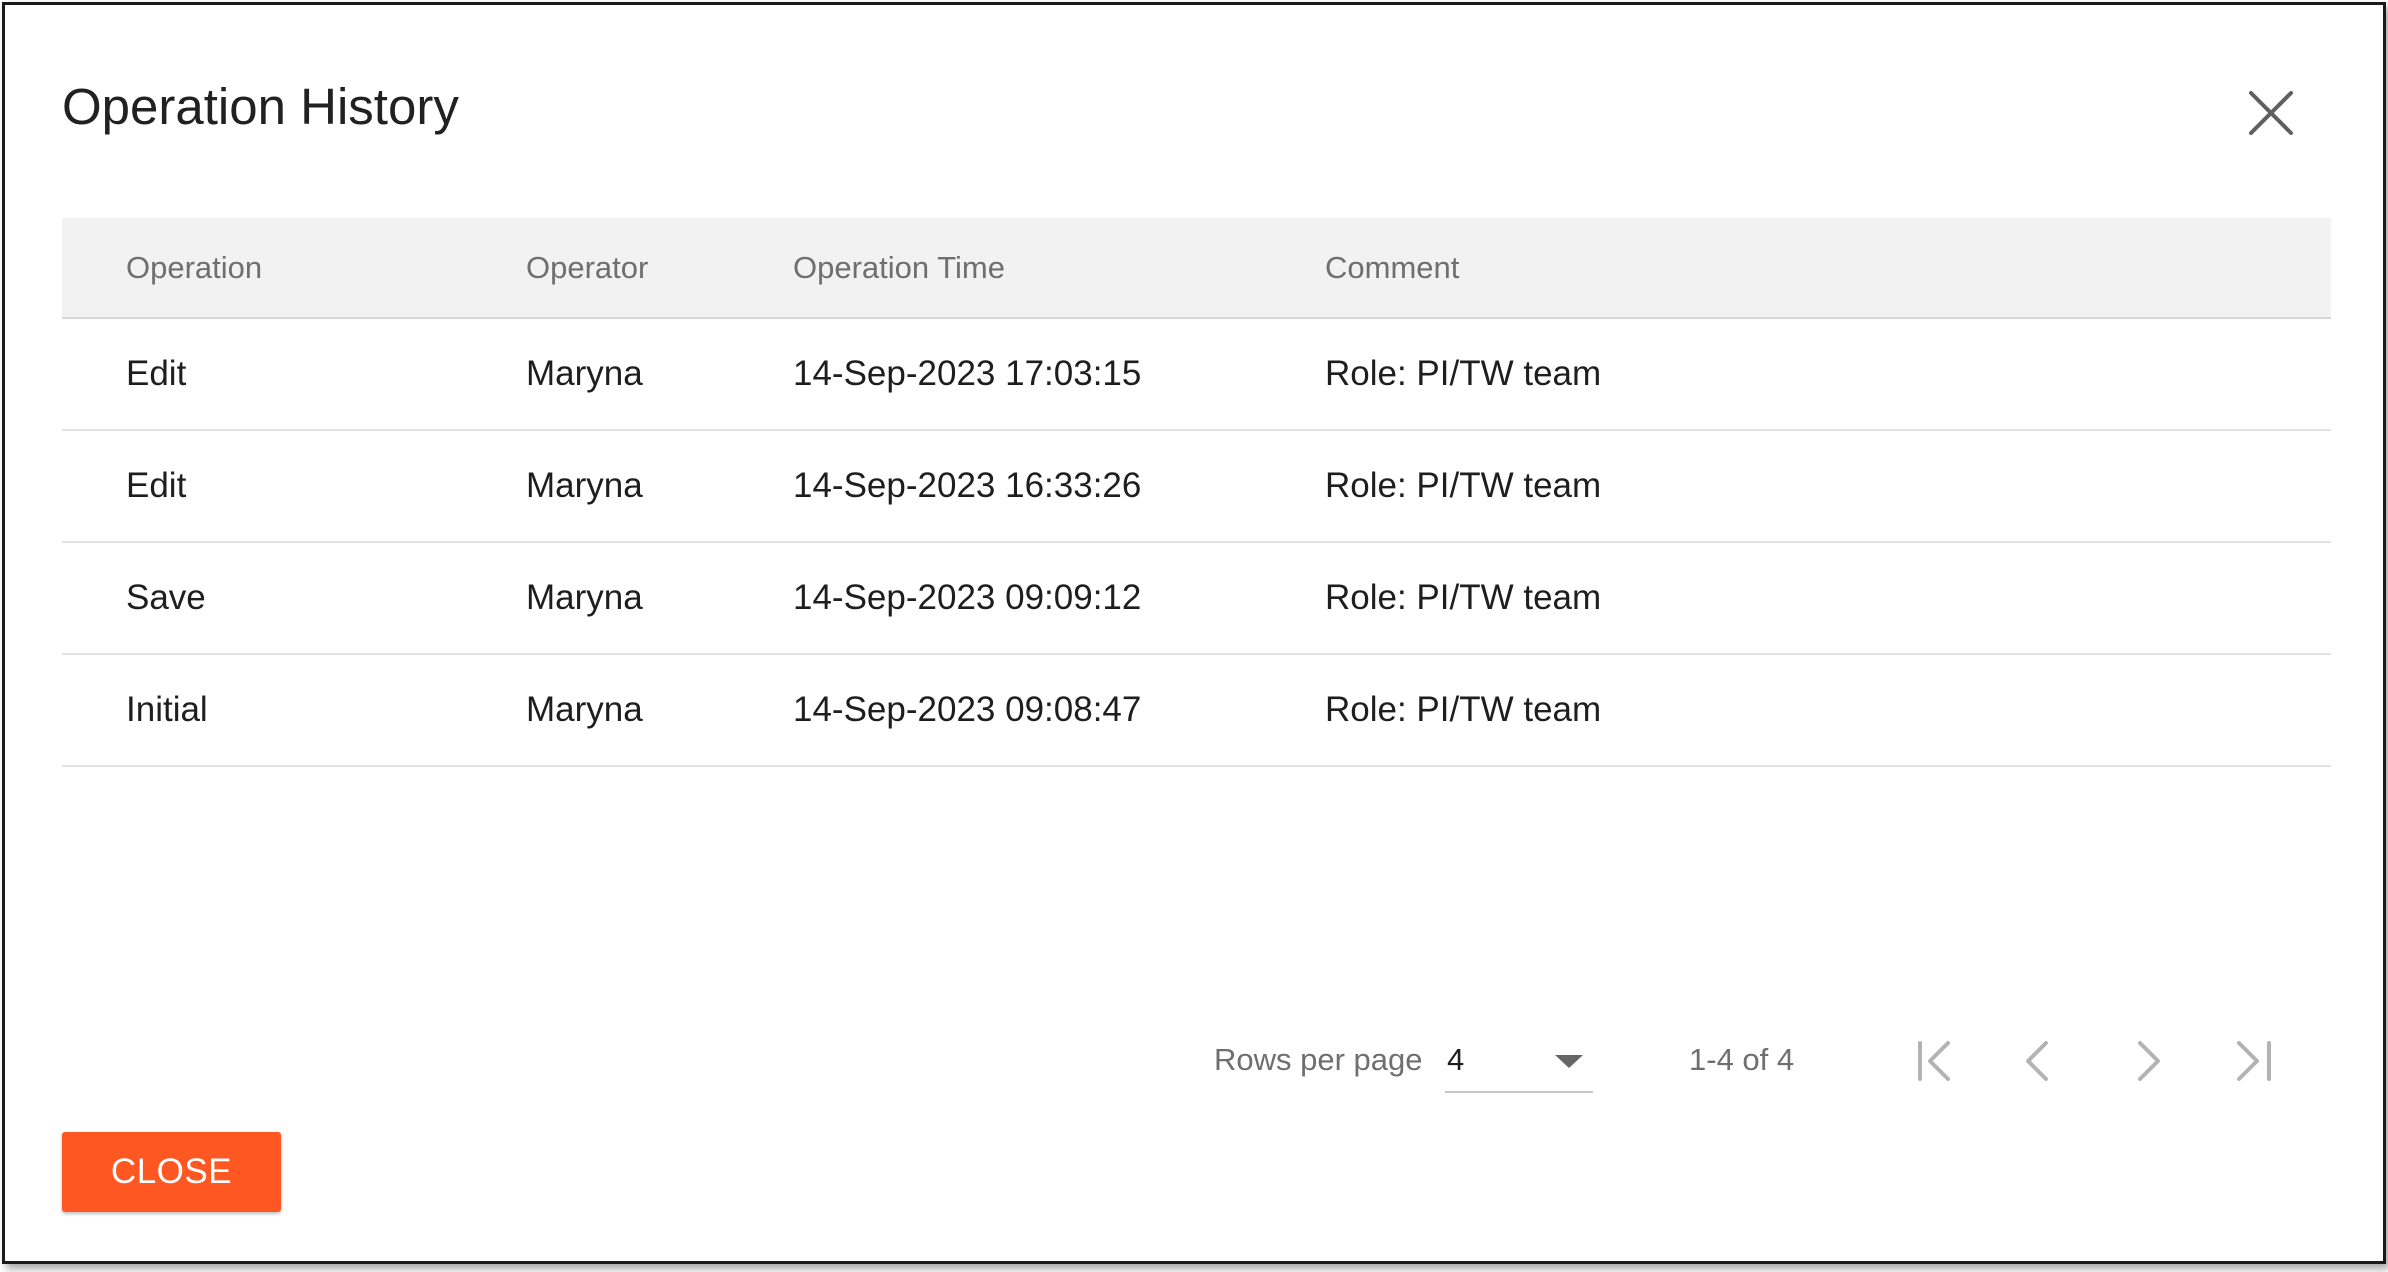 This screenshot has width=2388, height=1272. Describe the element at coordinates (1318, 1059) in the screenshot. I see `rows-per-page-label: Rows per page` at that location.